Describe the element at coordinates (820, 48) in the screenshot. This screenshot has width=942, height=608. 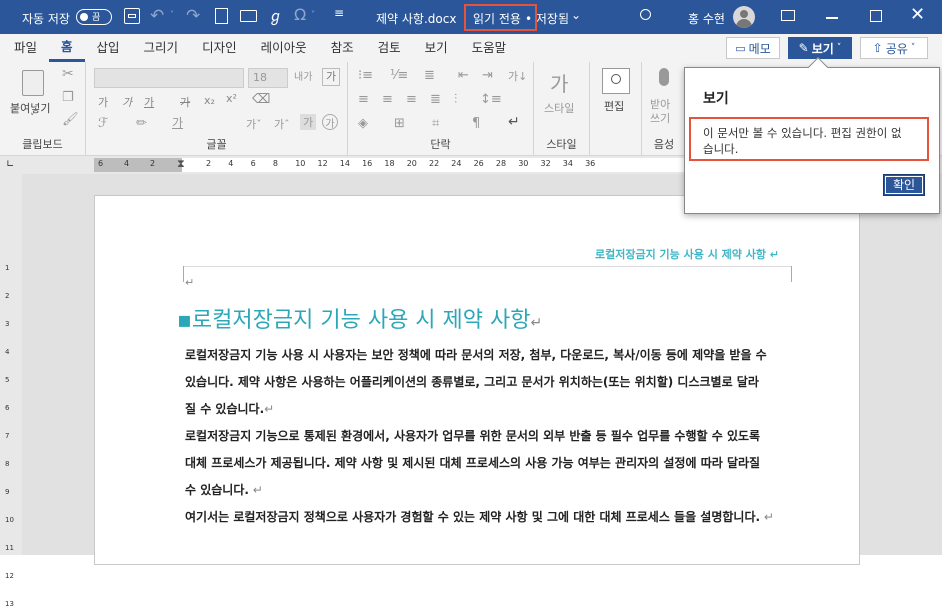
I see `view-mode-button: ✎ 보기 ˅` at that location.